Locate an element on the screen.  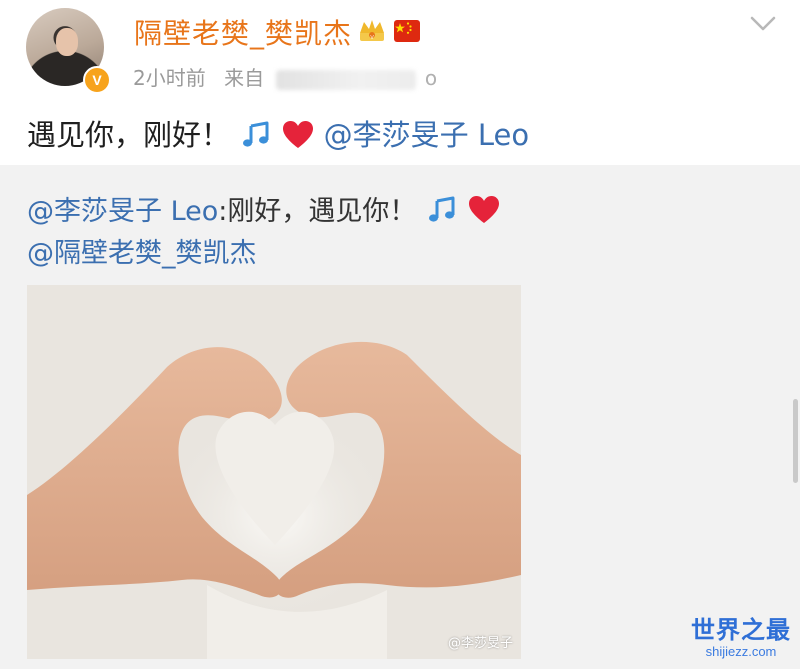
blurred-source is located at coordinates (346, 79).